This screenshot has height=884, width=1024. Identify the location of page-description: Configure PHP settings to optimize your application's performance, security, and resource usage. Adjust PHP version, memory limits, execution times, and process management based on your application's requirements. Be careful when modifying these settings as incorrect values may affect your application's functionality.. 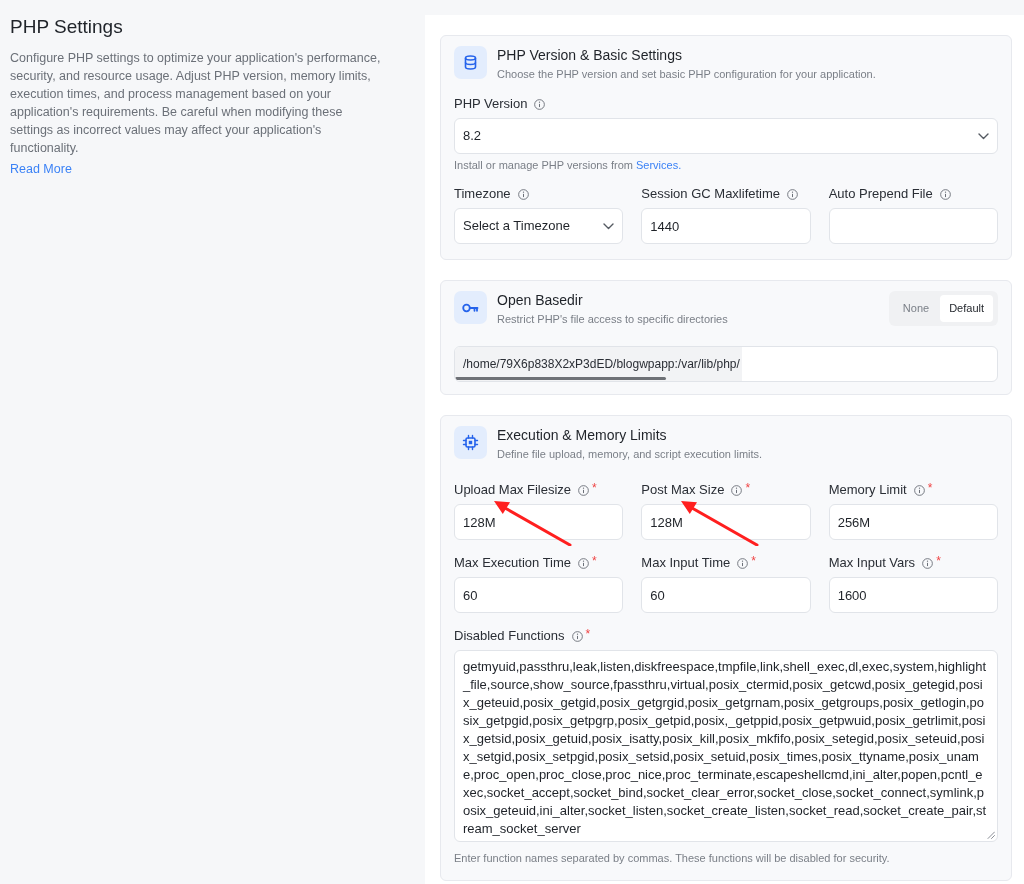
(196, 103).